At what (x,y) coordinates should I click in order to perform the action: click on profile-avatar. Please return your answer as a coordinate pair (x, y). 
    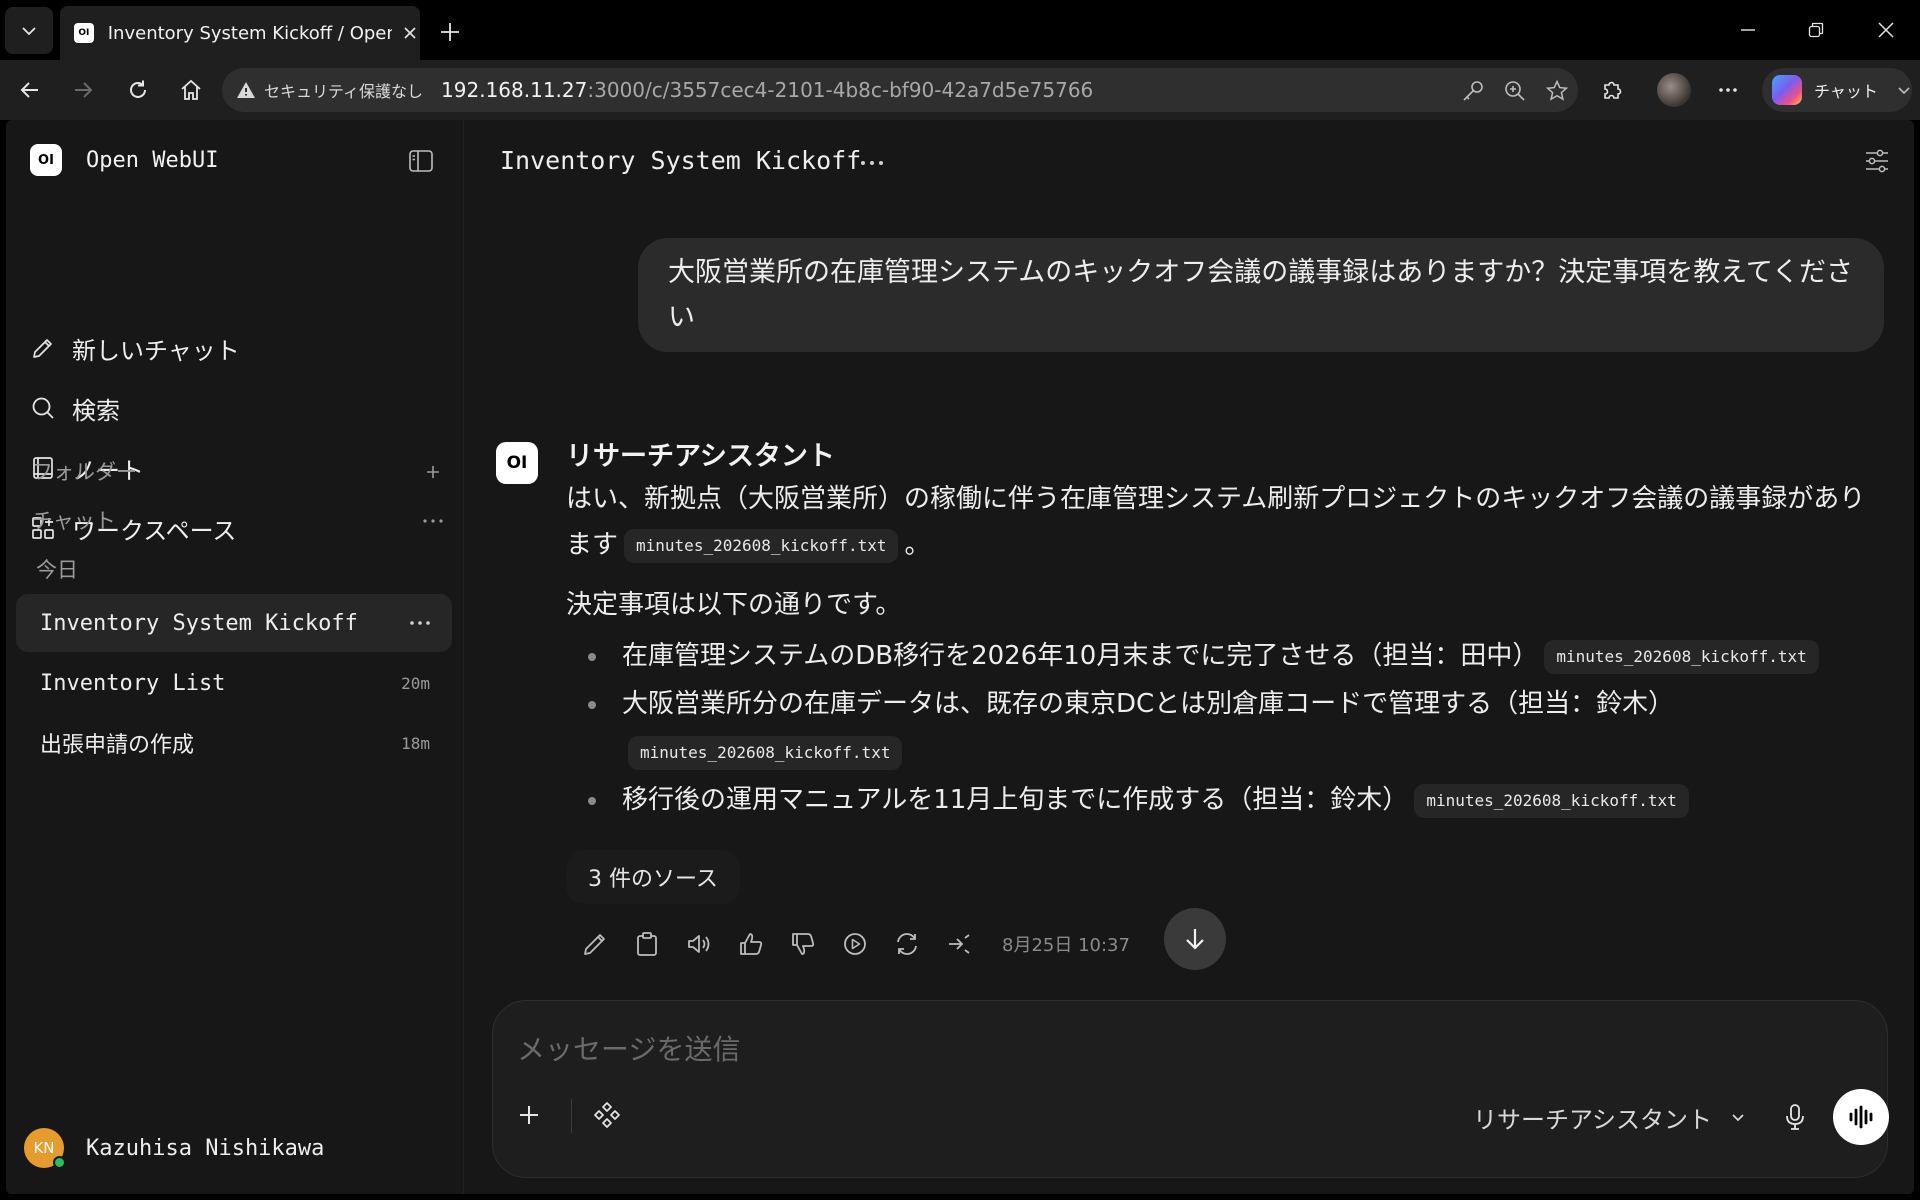
    Looking at the image, I should click on (1674, 90).